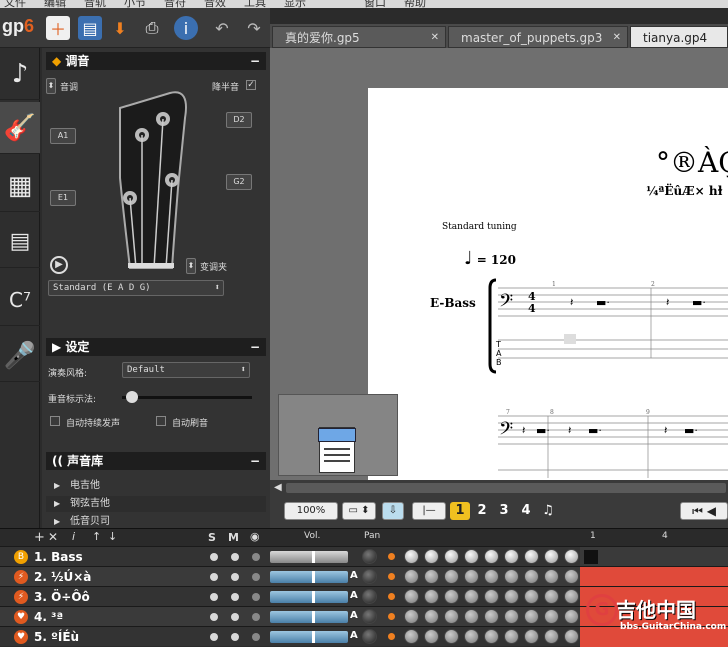 The width and height of the screenshot is (728, 647). What do you see at coordinates (63, 198) in the screenshot?
I see `string-e1: E1` at bounding box center [63, 198].